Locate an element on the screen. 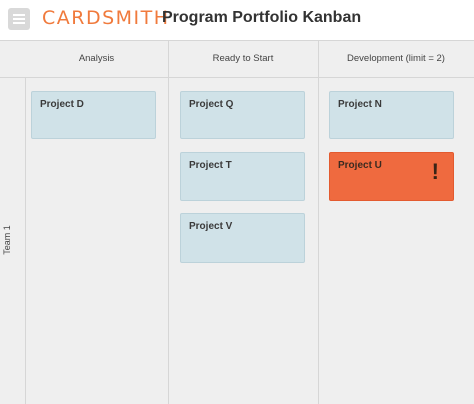 This screenshot has height=404, width=474. card-project-u: Project U ! is located at coordinates (391, 176).